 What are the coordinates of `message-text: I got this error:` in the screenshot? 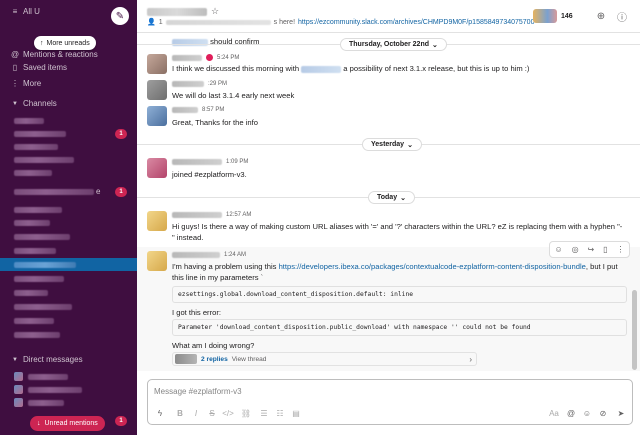 It's located at (196, 312).